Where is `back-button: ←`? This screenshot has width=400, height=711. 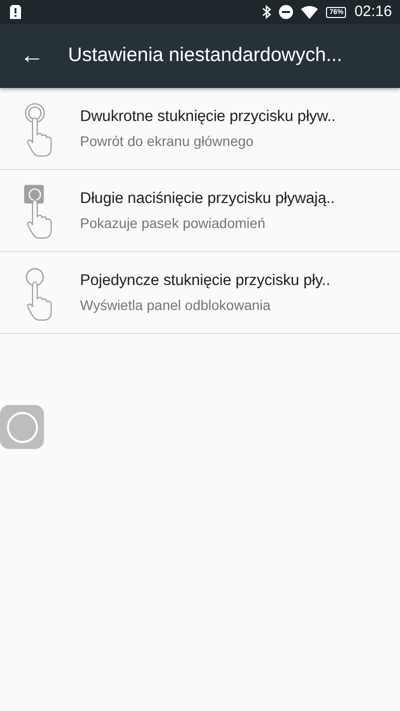
back-button: ← is located at coordinates (32, 56).